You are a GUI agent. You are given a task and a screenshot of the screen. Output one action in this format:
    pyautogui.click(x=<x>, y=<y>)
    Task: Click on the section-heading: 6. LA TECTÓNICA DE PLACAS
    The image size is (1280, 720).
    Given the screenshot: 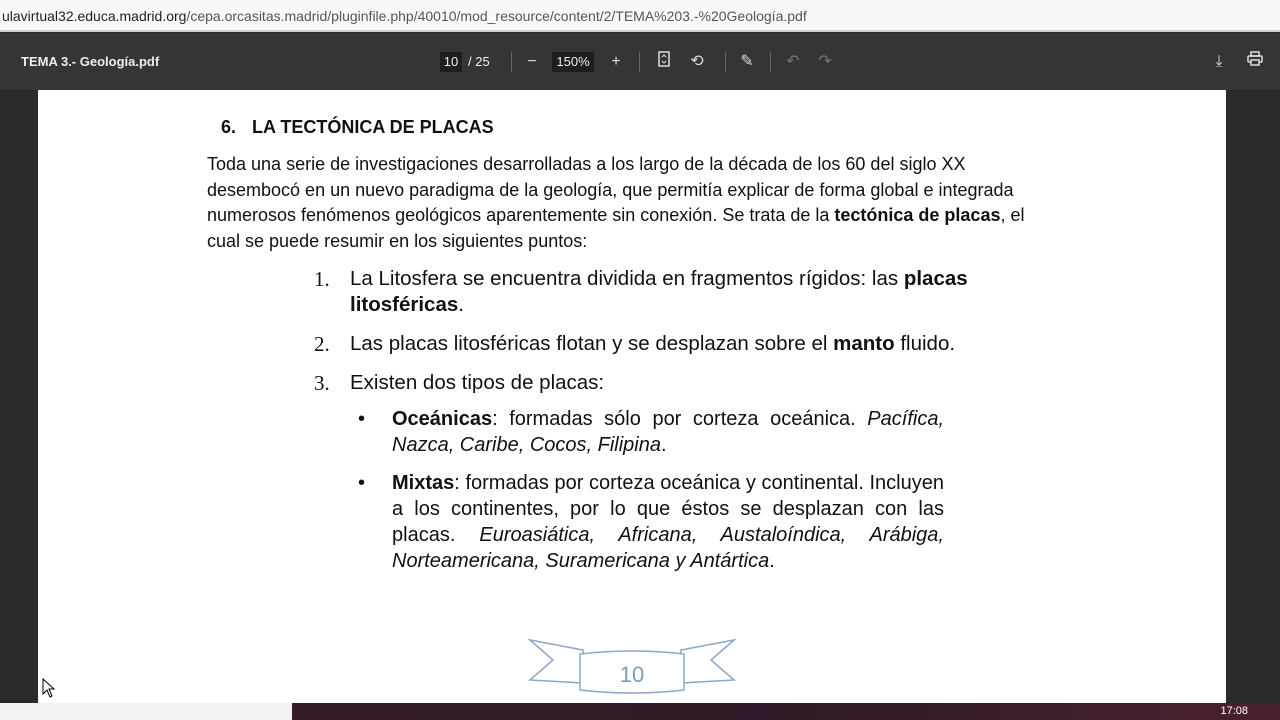 What is the action you would take?
    pyautogui.click(x=357, y=127)
    